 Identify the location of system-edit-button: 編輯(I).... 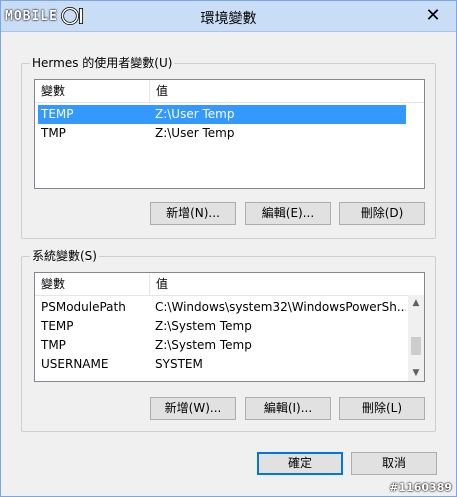
(288, 408).